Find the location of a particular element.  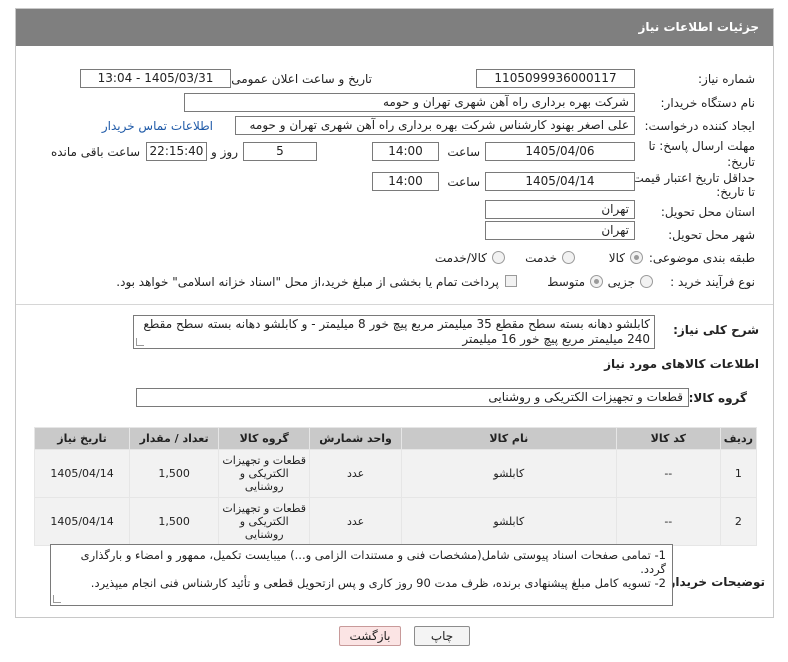

requester-label: ایجاد کننده درخواست: is located at coordinates (699, 126).